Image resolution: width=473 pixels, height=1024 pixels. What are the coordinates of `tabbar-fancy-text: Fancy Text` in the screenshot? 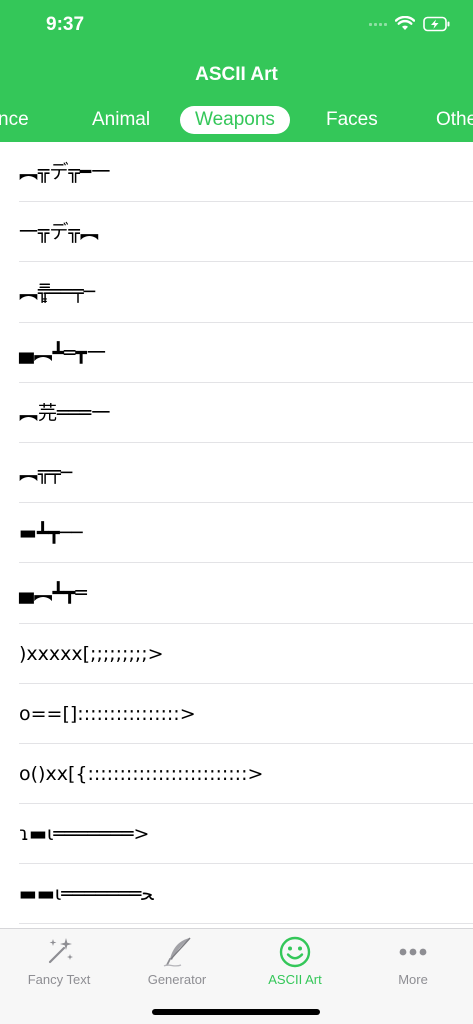 It's located at (59, 961).